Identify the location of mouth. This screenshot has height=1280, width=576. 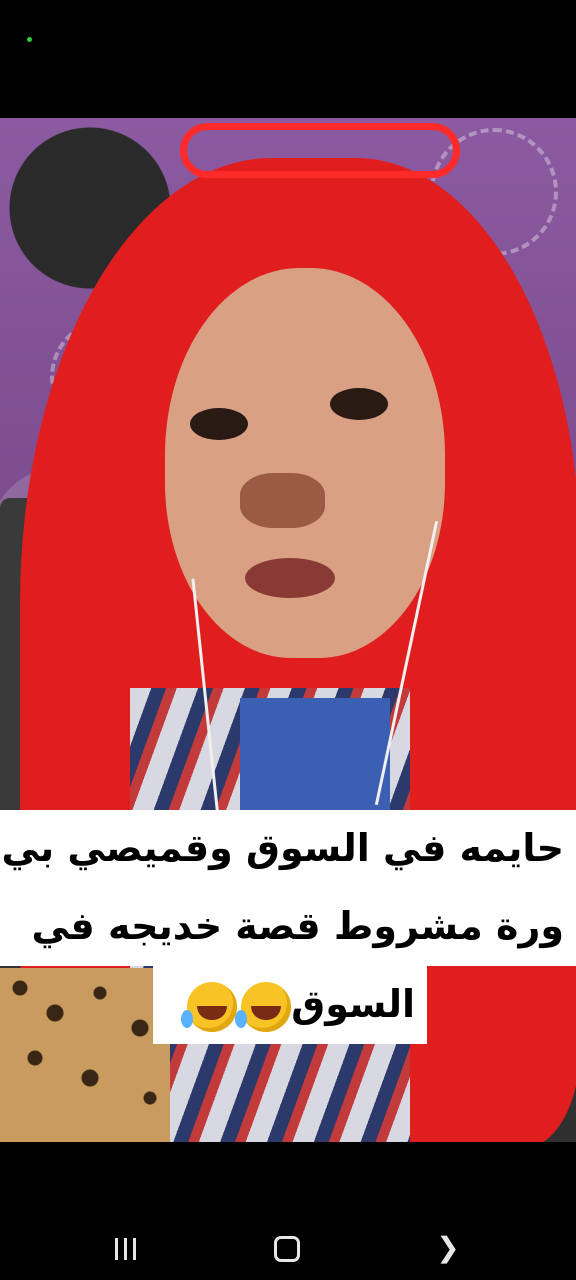
(290, 578).